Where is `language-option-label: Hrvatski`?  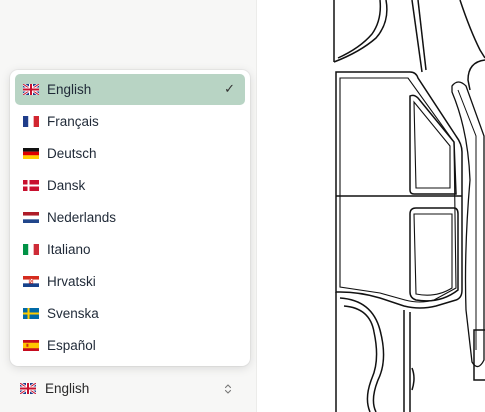
language-option-label: Hrvatski is located at coordinates (71, 281).